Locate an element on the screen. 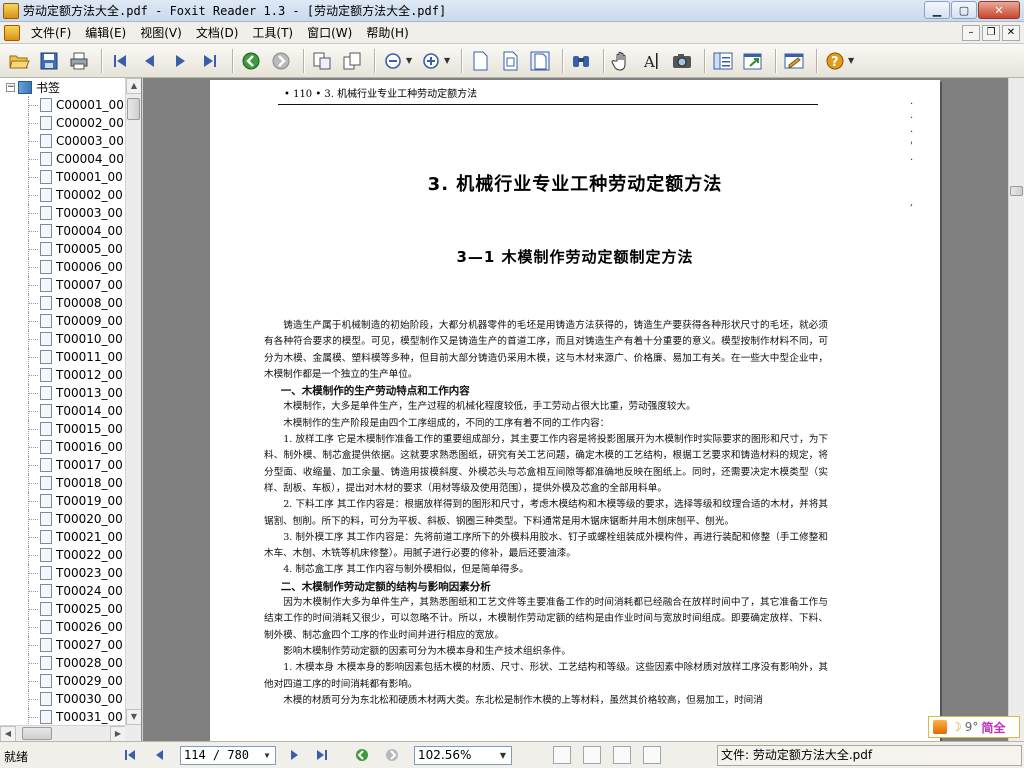 The image size is (1024, 768). forward-icon is located at coordinates (281, 61).